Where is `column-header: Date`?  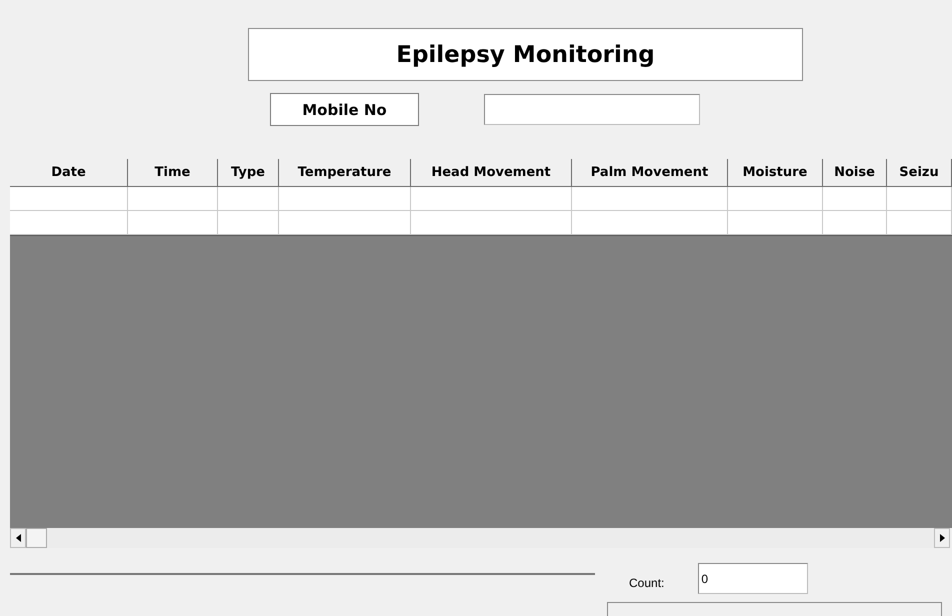
column-header: Date is located at coordinates (69, 173).